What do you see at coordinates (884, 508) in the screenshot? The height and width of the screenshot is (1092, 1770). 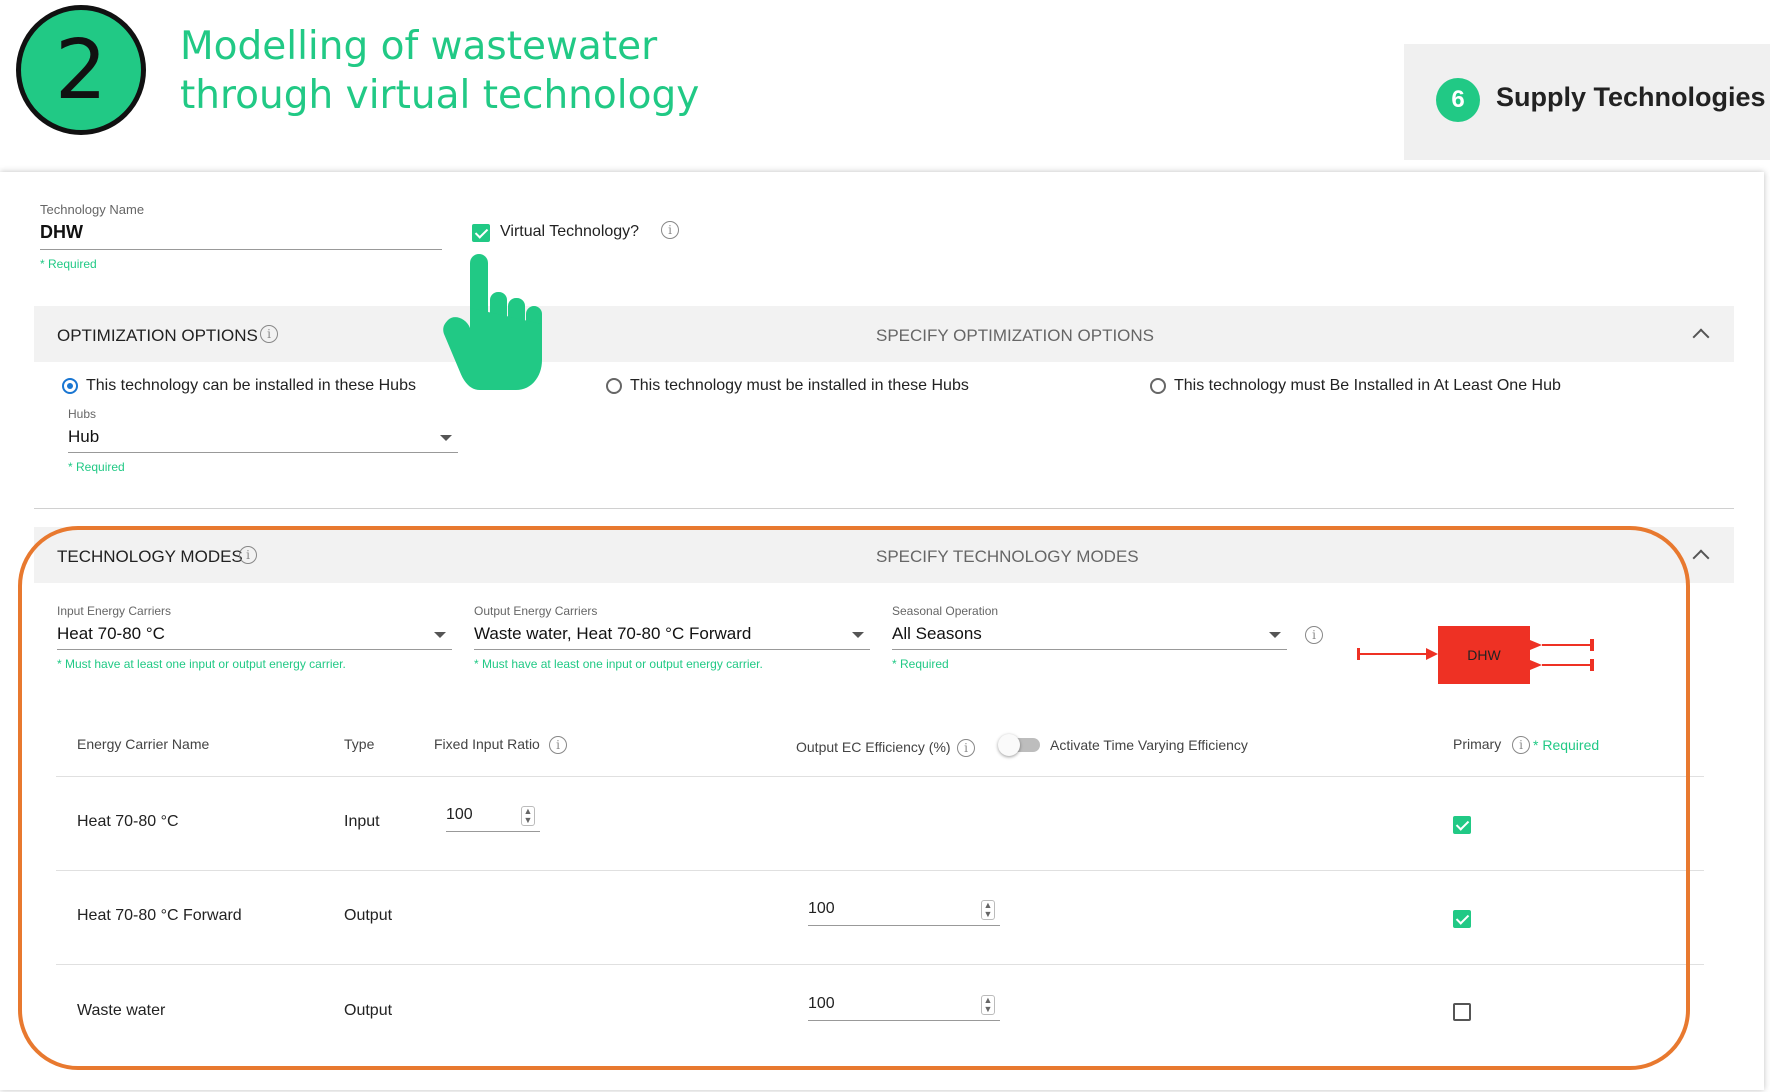 I see `optimization-divider` at bounding box center [884, 508].